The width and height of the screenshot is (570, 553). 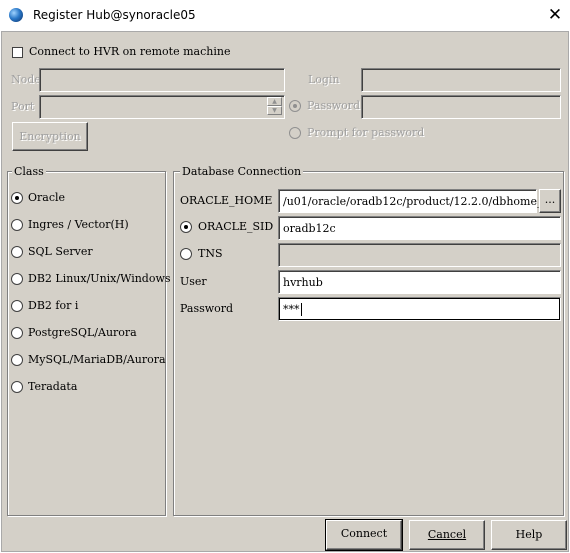 I want to click on class-radio-db2i, so click(x=17, y=306).